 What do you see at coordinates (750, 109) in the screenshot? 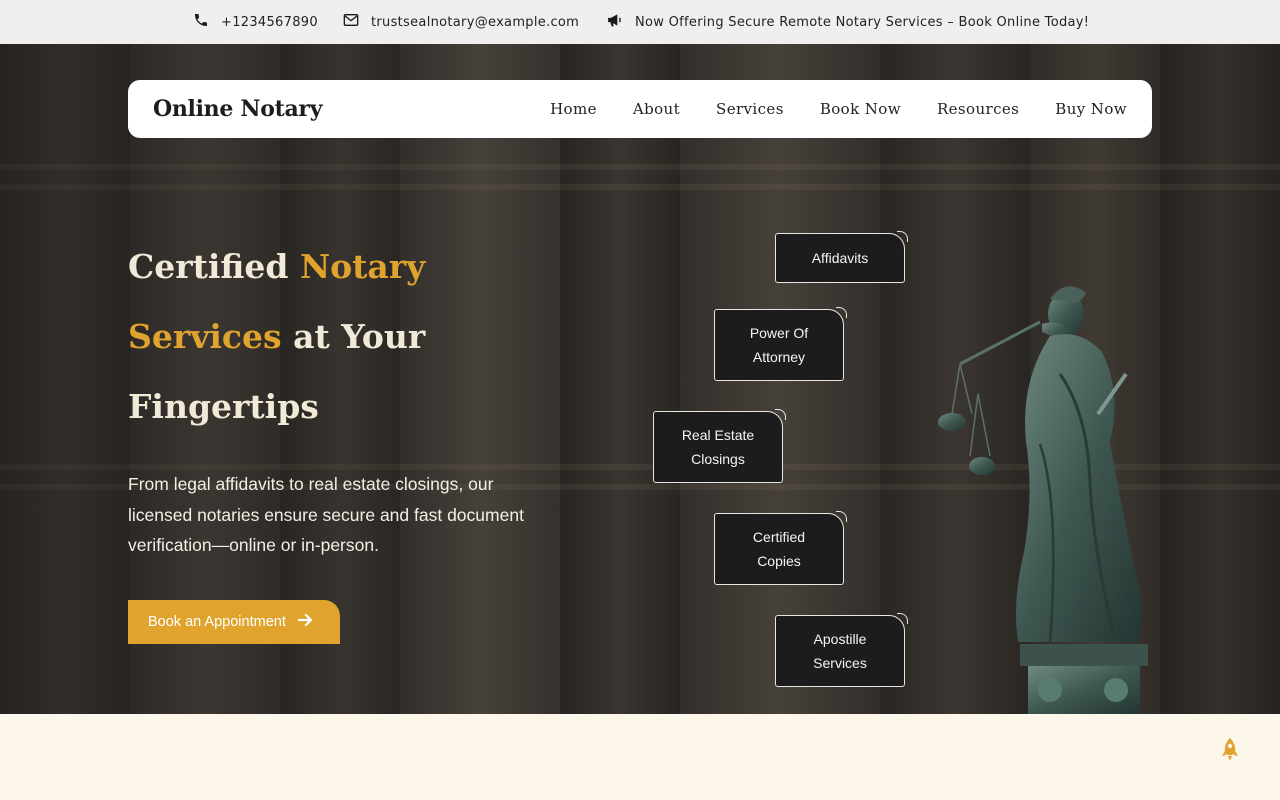
I see `nav-item-services: Services` at bounding box center [750, 109].